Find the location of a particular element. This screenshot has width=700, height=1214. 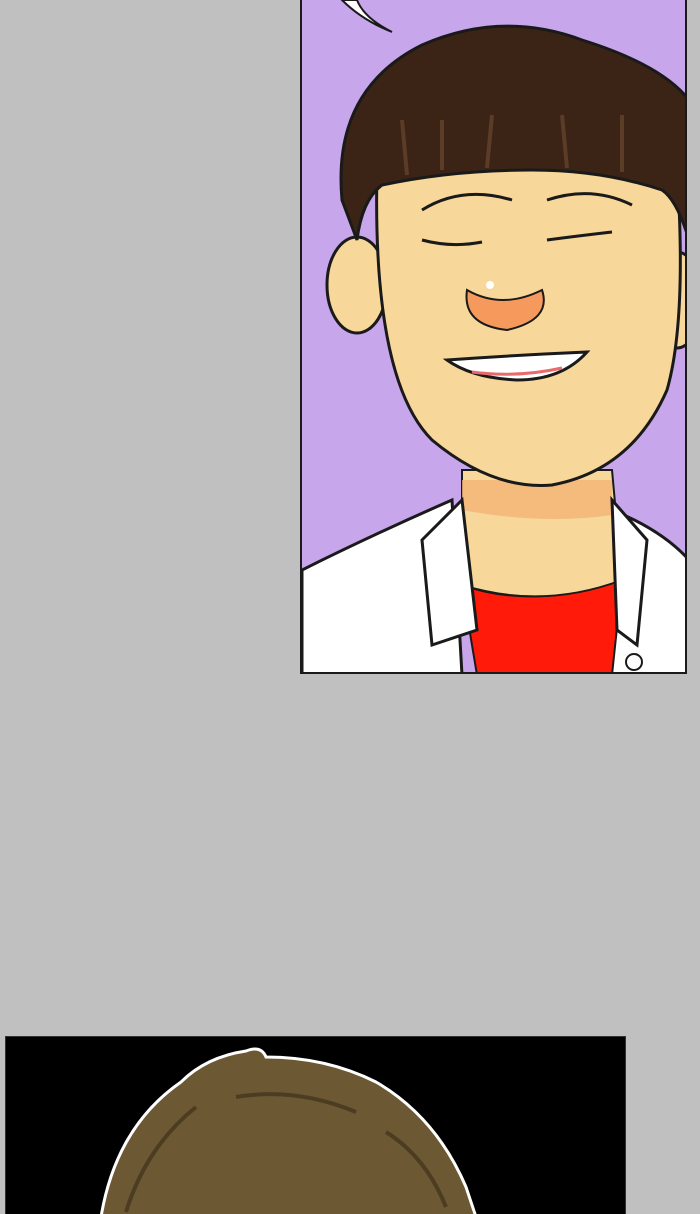

hair-mass is located at coordinates (288, 1130).